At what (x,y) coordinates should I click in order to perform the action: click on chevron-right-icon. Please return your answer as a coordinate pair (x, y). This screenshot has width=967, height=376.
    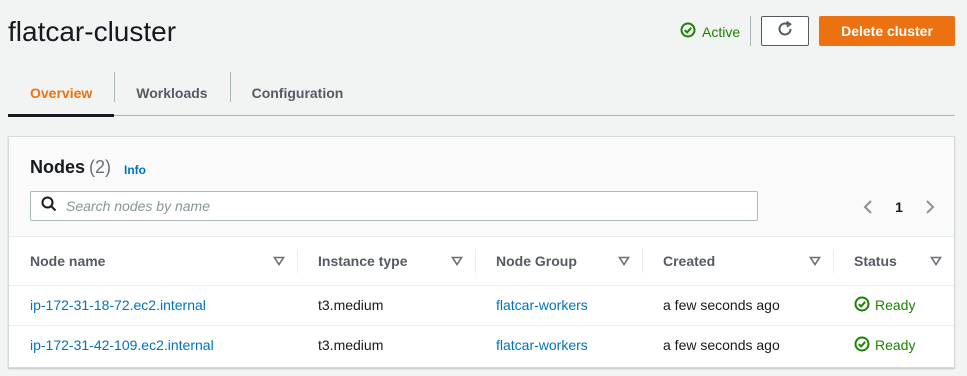
    Looking at the image, I should click on (930, 207).